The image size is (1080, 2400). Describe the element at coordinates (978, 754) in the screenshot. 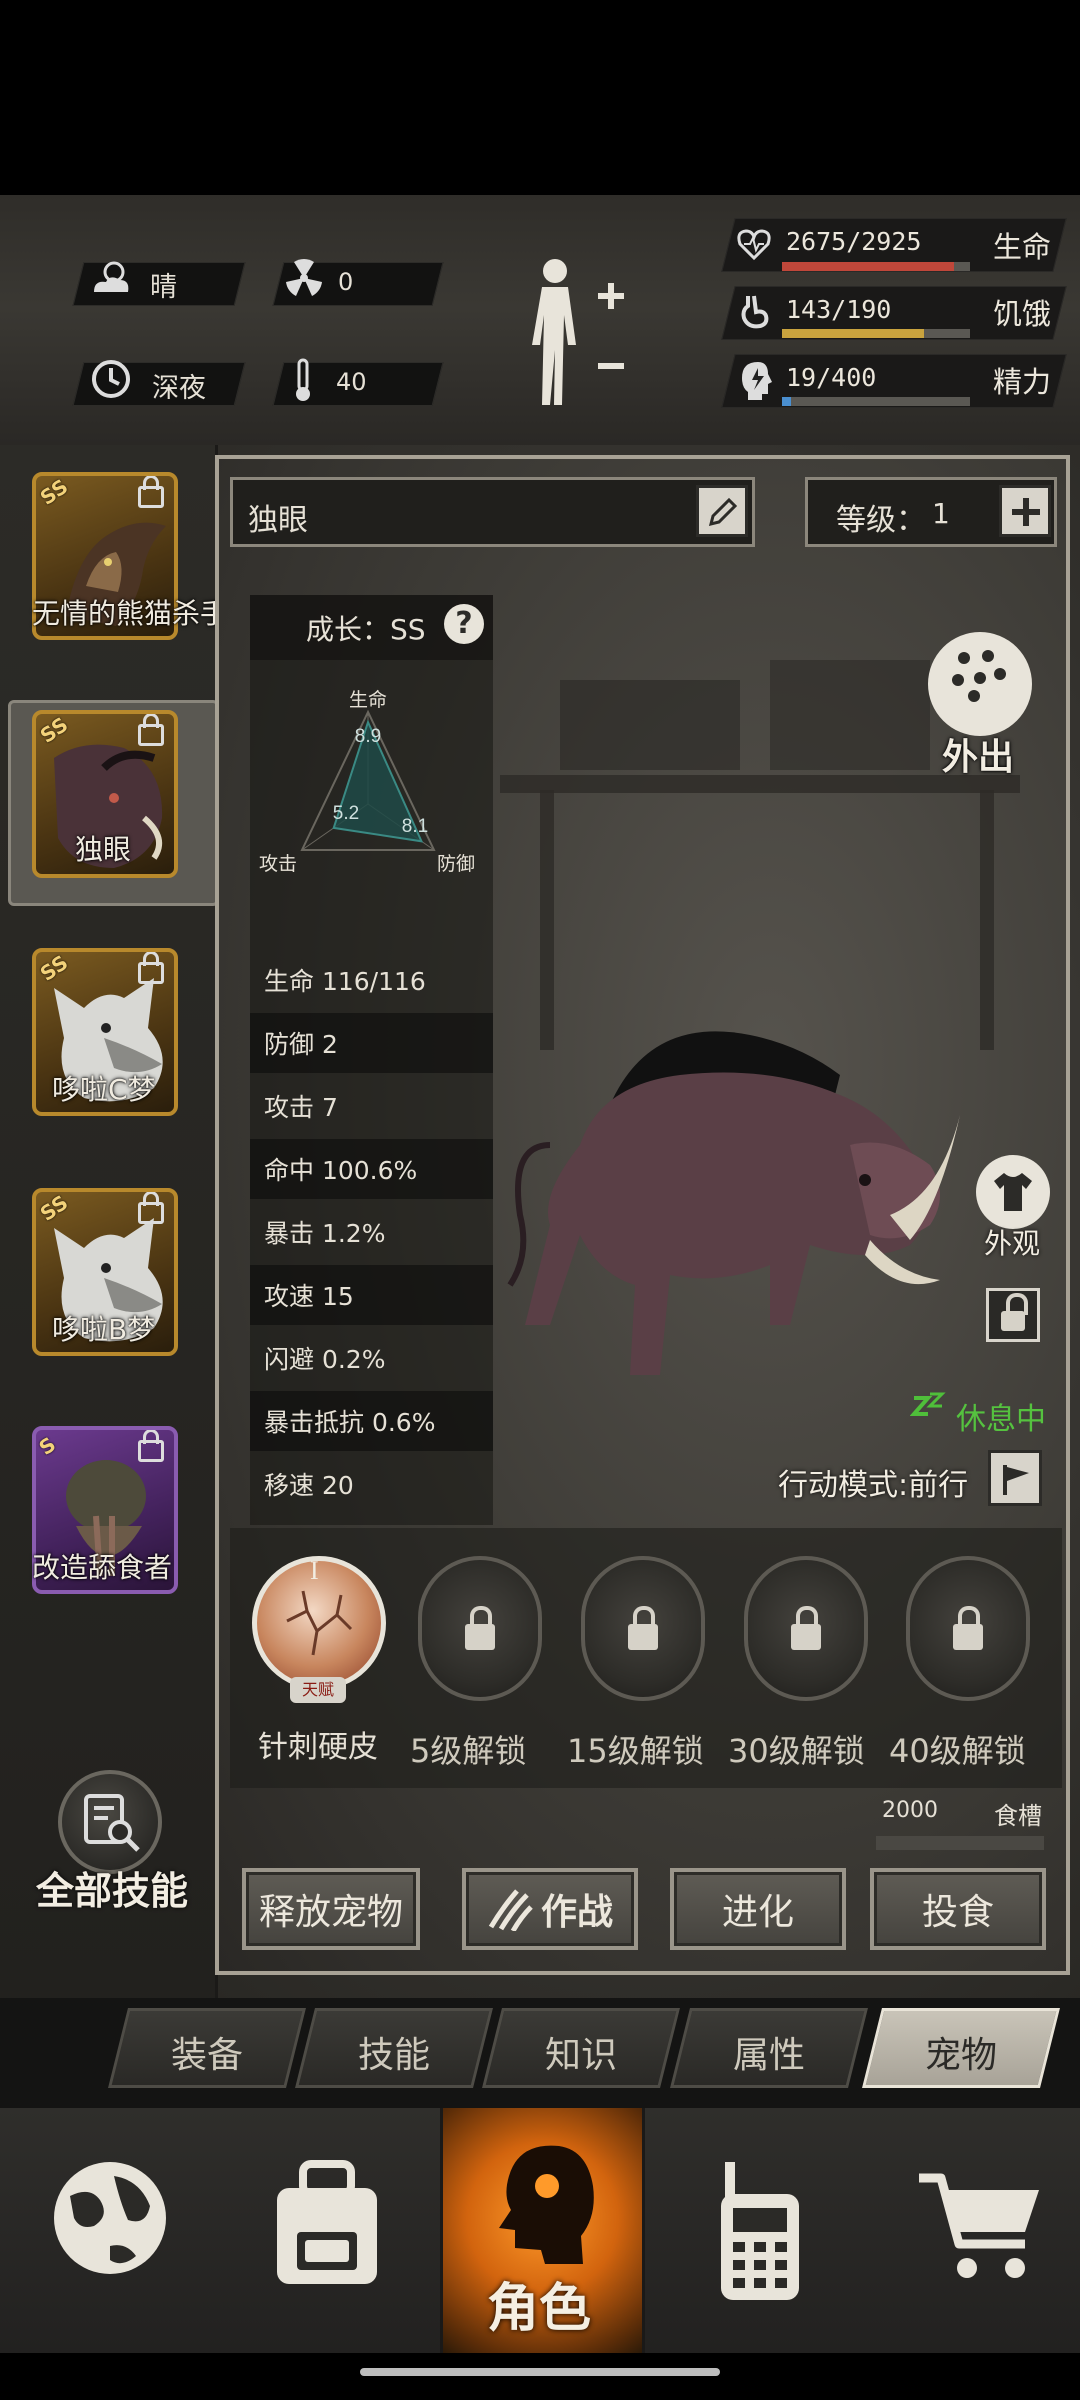

I see `go-out-label: 外出` at that location.